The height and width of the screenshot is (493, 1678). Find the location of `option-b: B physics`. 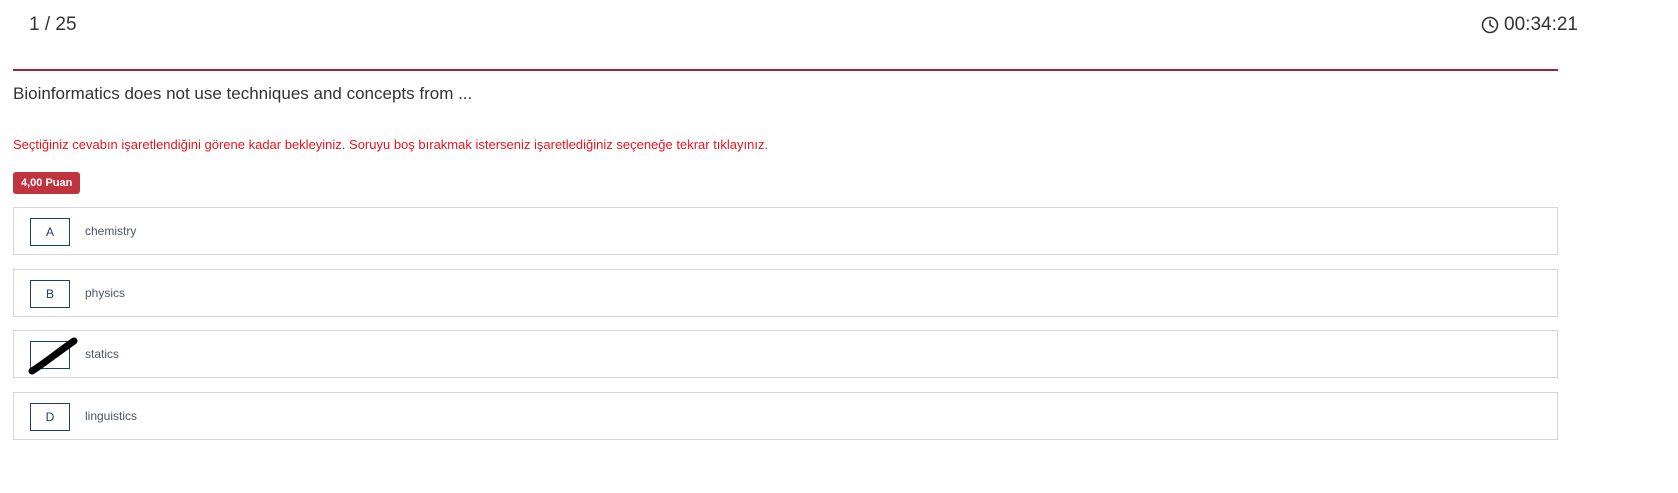

option-b: B physics is located at coordinates (785, 293).